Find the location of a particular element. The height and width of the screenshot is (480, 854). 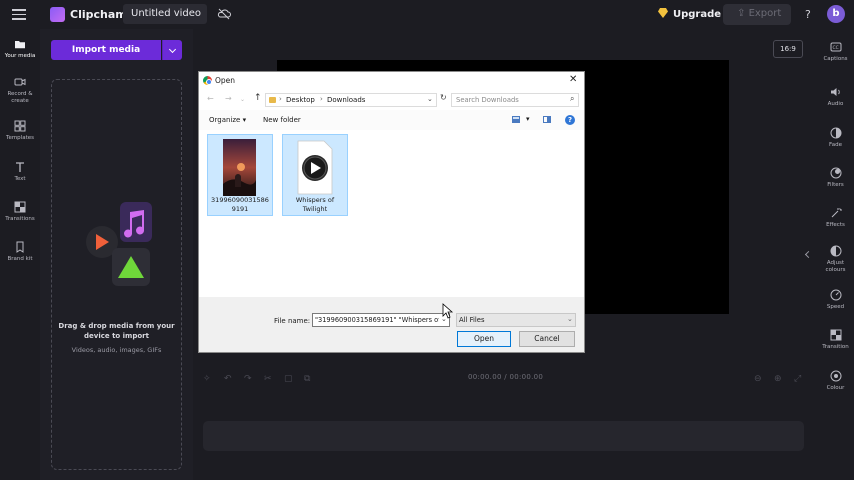

file-item: Whispers of Twilight is located at coordinates (315, 175).